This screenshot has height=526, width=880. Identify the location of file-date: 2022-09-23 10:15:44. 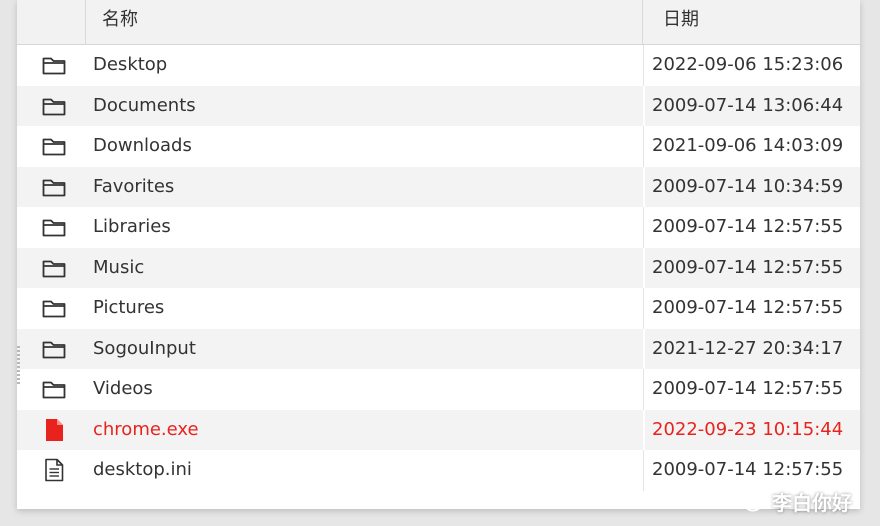
(748, 429).